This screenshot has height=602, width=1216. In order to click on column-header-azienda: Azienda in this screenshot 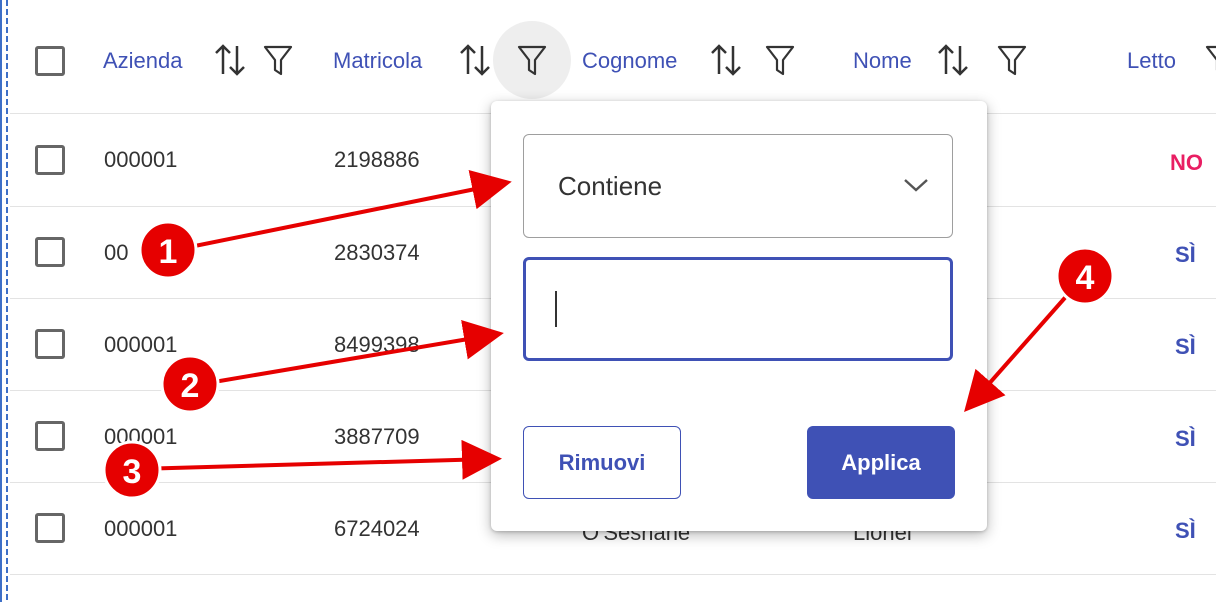, I will do `click(143, 61)`.